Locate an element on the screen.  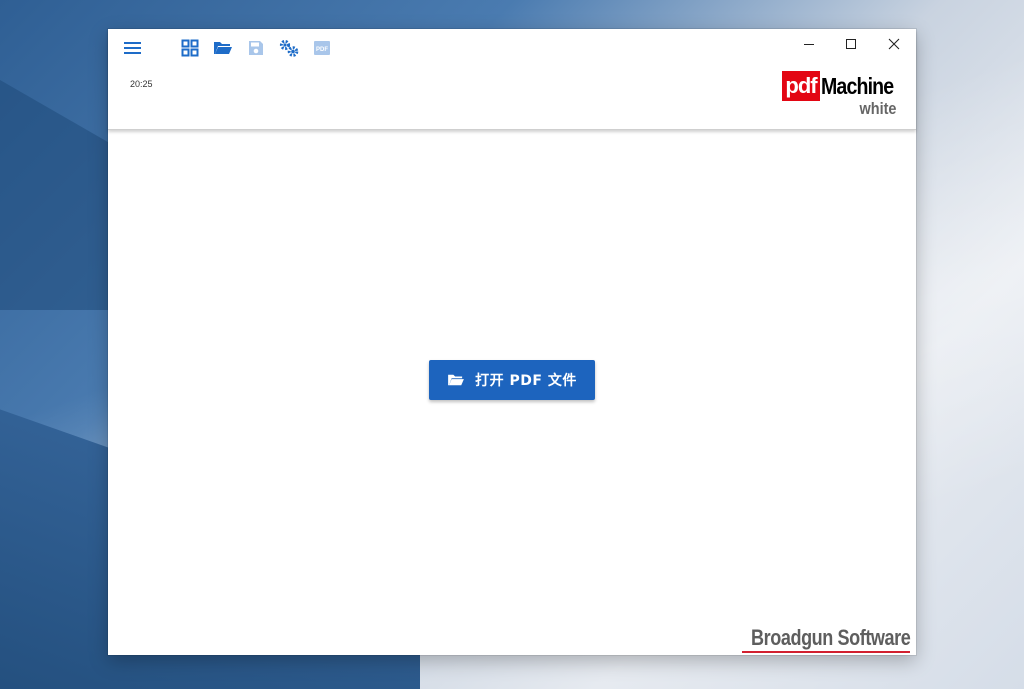
settings-gears-icon is located at coordinates (289, 48).